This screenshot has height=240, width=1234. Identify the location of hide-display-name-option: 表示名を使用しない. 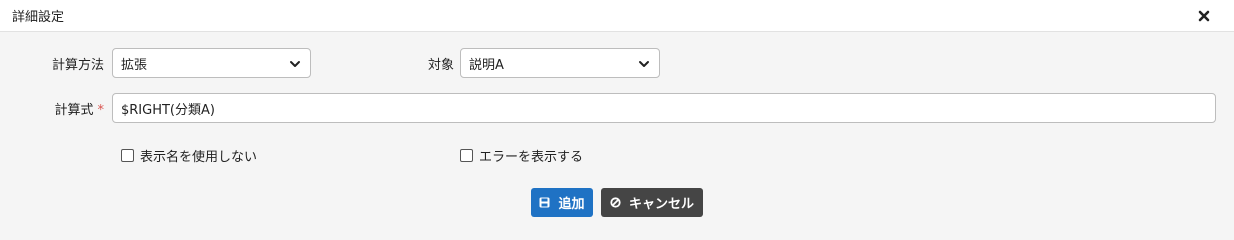
(189, 155).